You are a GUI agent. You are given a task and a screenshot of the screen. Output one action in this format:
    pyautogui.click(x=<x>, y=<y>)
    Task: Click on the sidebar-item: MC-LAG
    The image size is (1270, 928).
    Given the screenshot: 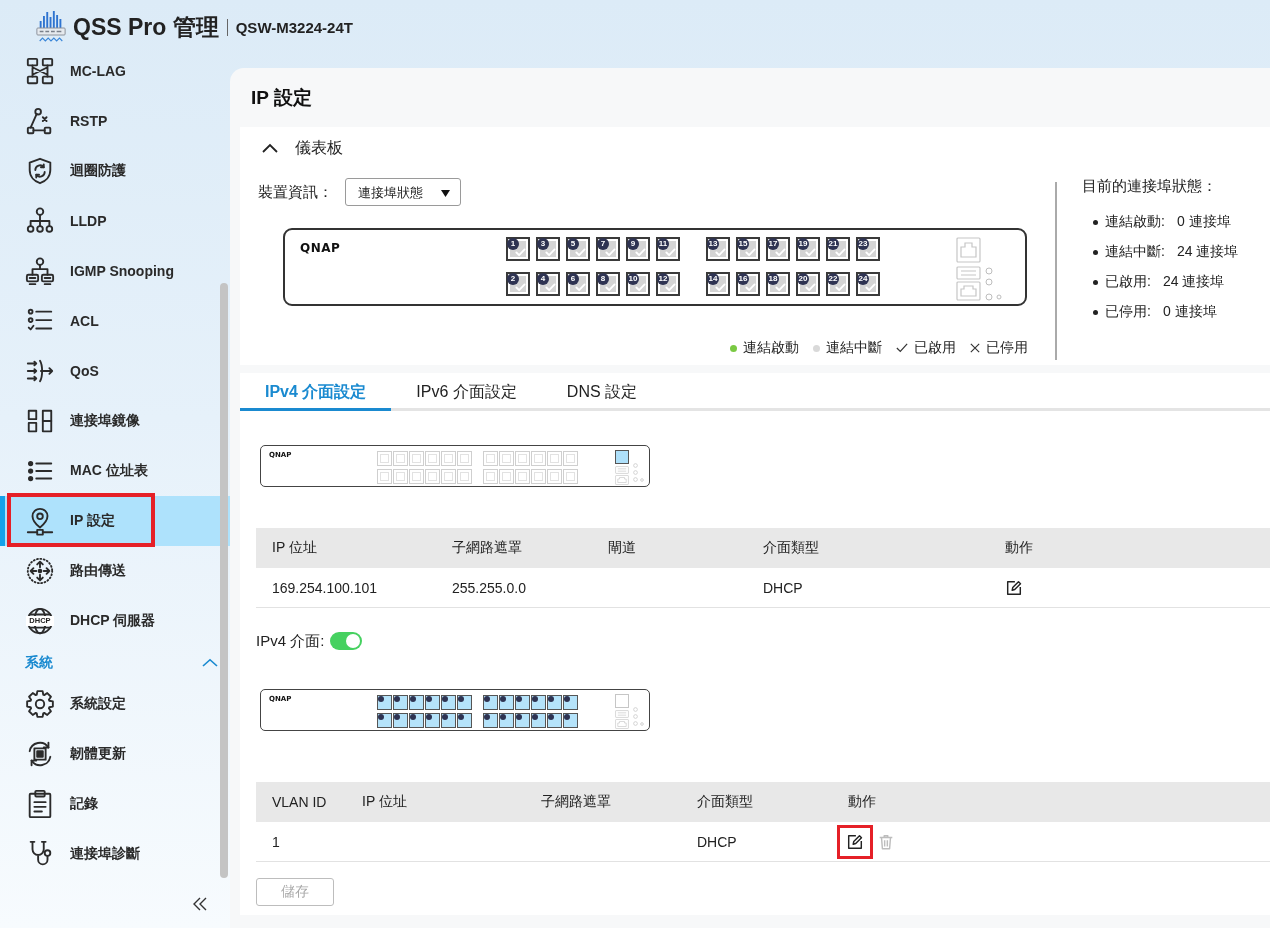 What is the action you would take?
    pyautogui.click(x=115, y=71)
    